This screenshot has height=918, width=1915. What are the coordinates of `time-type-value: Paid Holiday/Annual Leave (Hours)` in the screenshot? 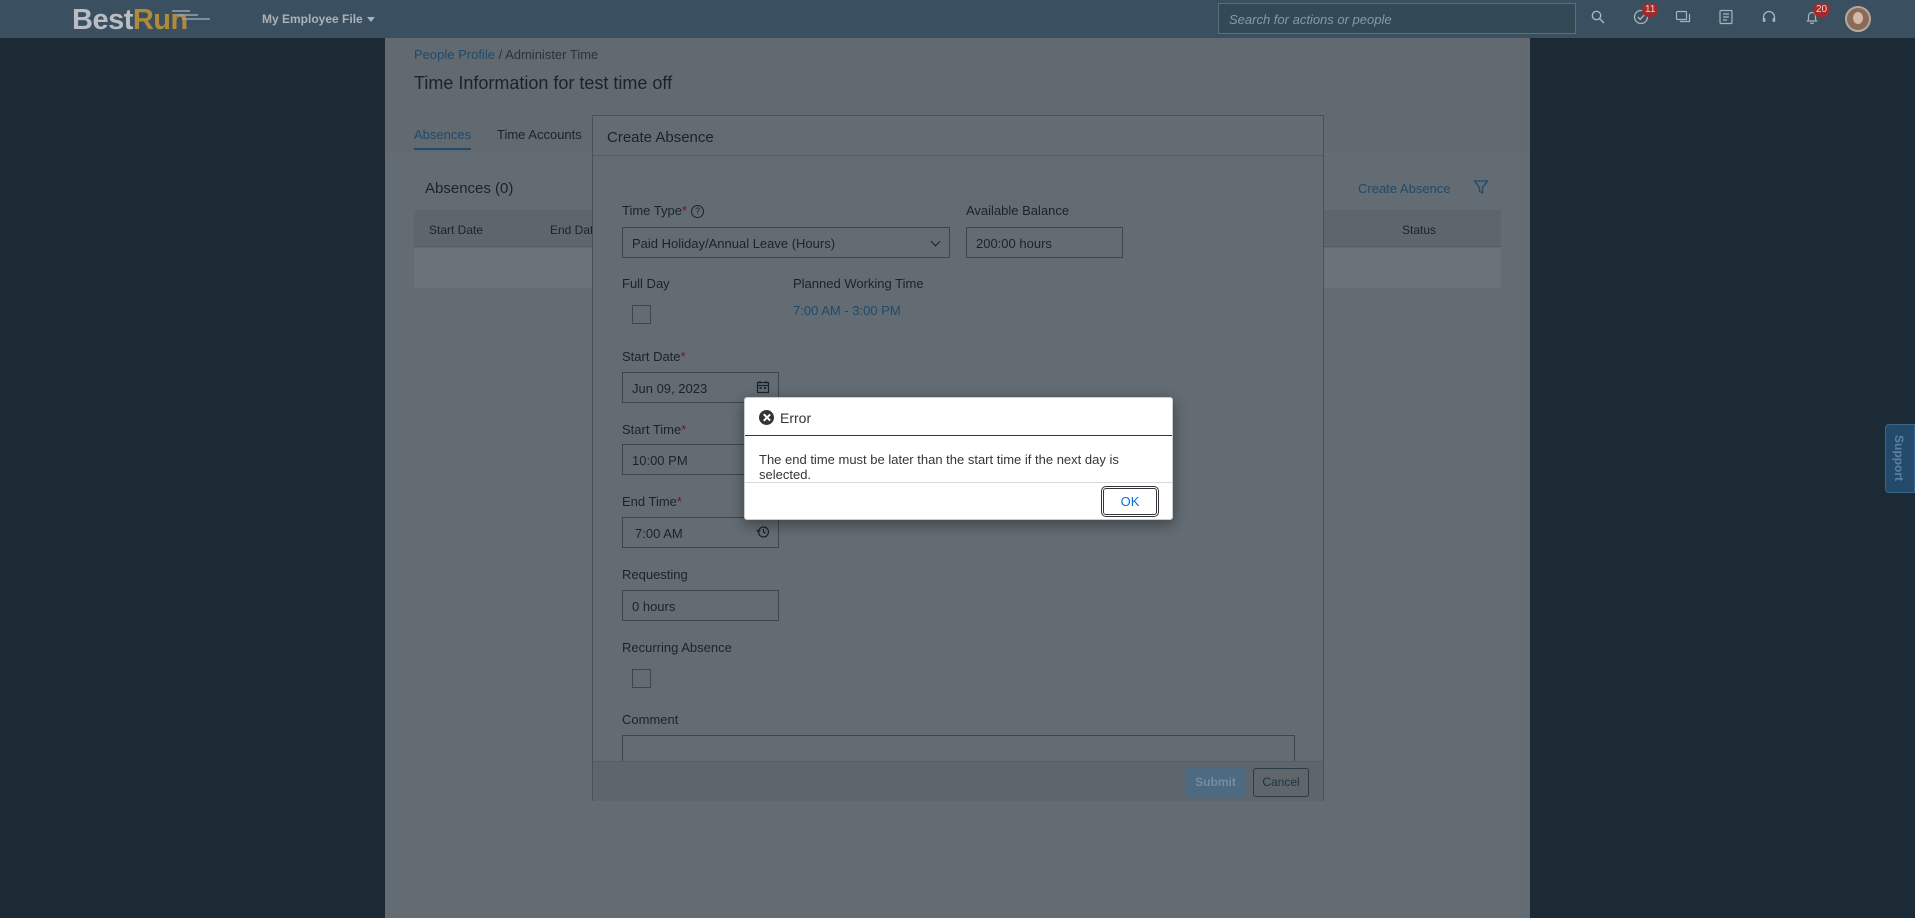 It's located at (734, 243).